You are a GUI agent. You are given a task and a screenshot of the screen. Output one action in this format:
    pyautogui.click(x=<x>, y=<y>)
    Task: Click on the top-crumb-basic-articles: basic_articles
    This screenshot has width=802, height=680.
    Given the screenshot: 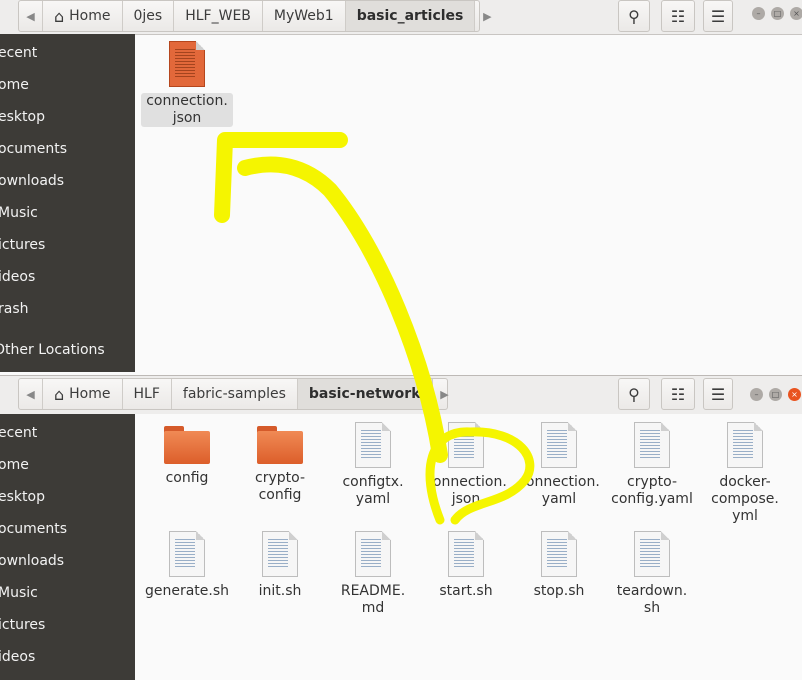 What is the action you would take?
    pyautogui.click(x=410, y=16)
    